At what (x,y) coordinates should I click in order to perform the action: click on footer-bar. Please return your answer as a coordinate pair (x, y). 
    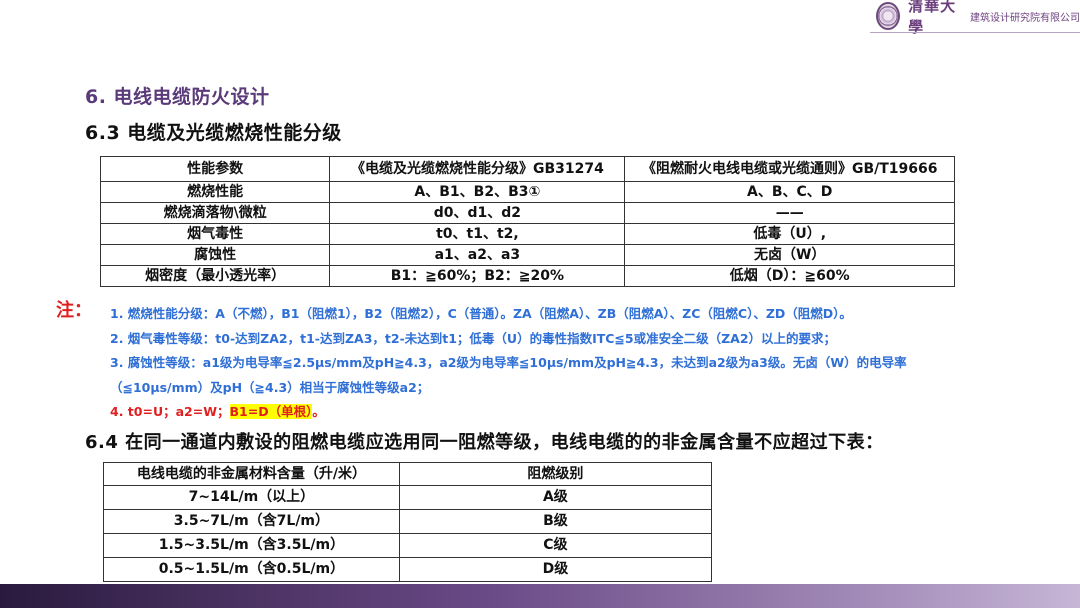
    Looking at the image, I should click on (540, 596).